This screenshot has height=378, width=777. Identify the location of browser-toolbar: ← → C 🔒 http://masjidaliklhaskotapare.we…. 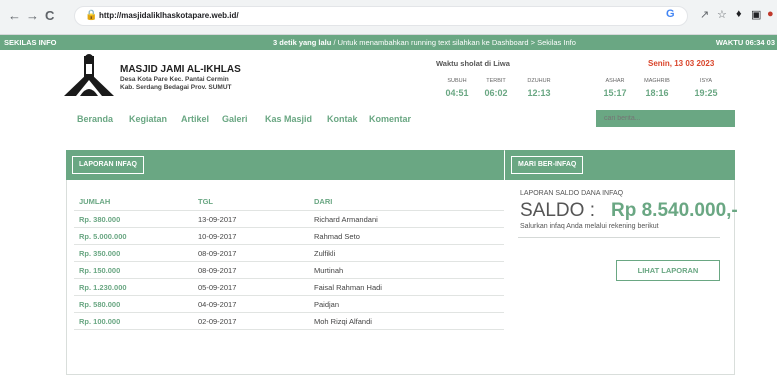
(388, 17).